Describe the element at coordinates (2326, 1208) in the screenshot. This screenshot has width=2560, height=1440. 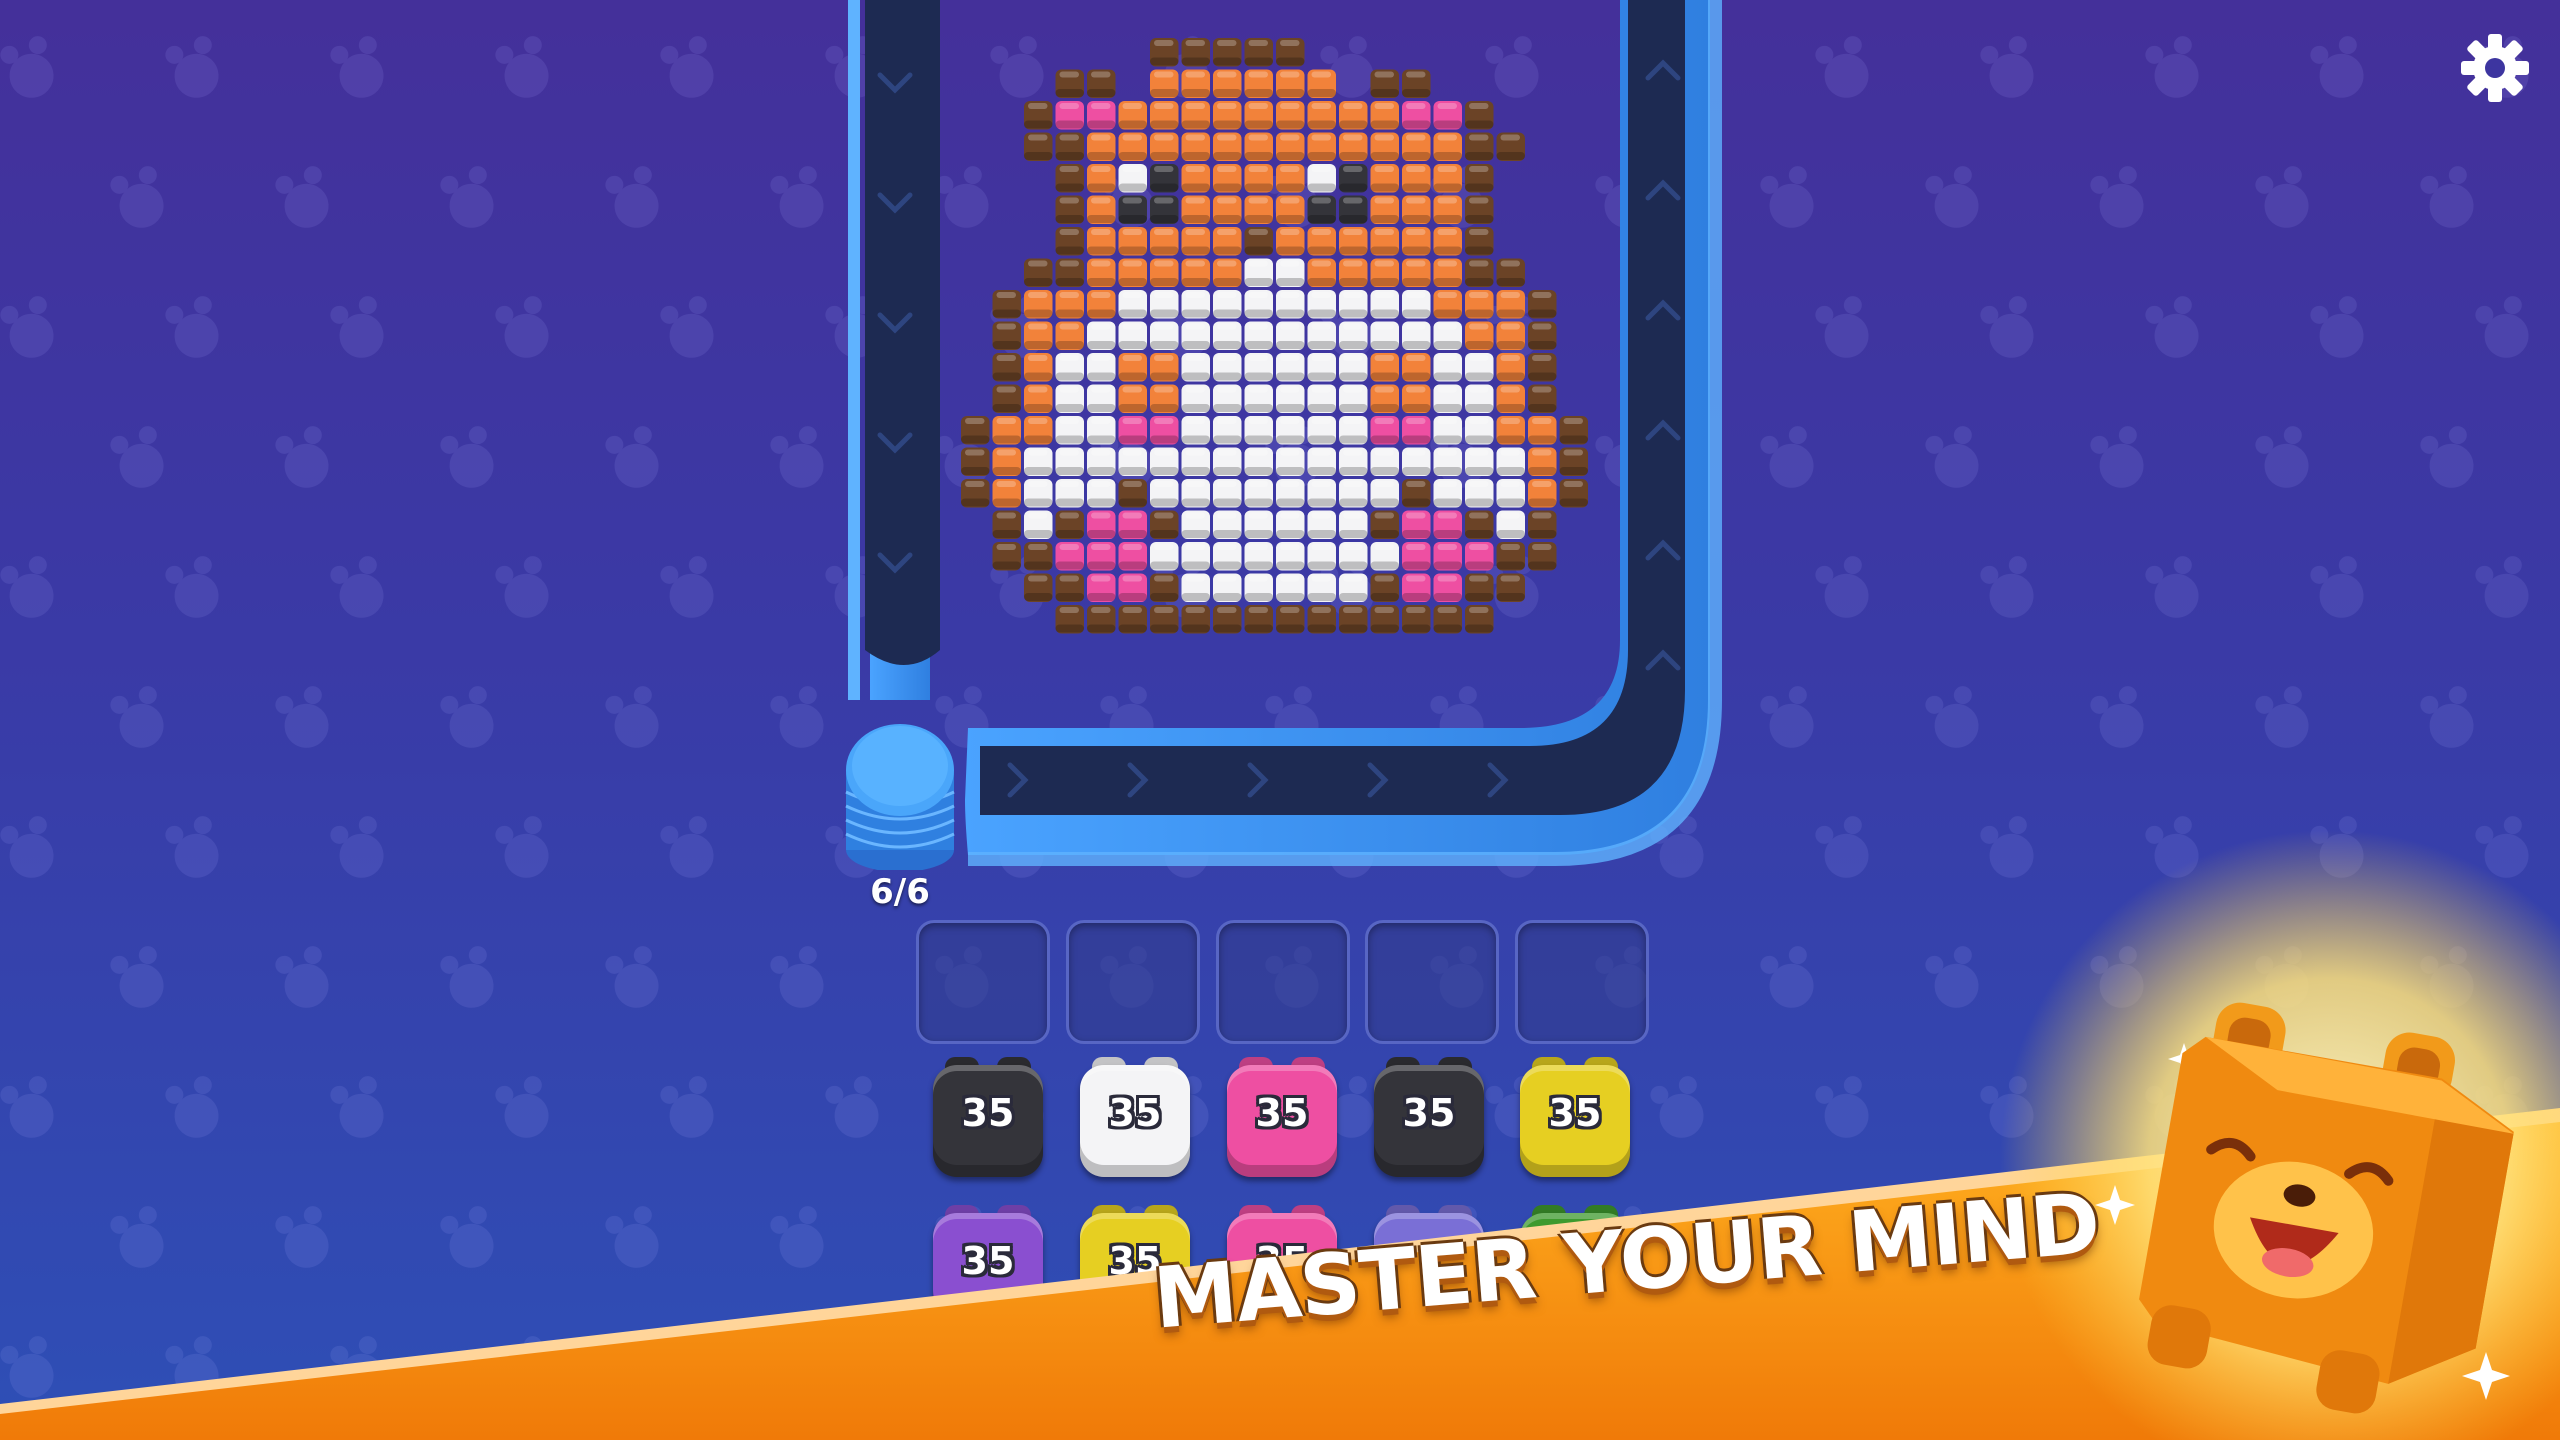
I see `mascot-bear-cube` at that location.